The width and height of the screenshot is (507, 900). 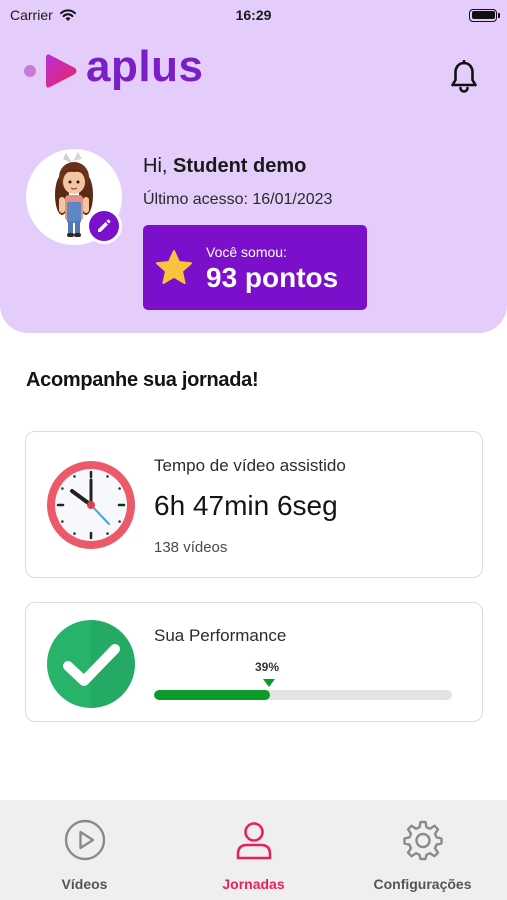 What do you see at coordinates (145, 66) in the screenshot?
I see `logo-text: aplus` at bounding box center [145, 66].